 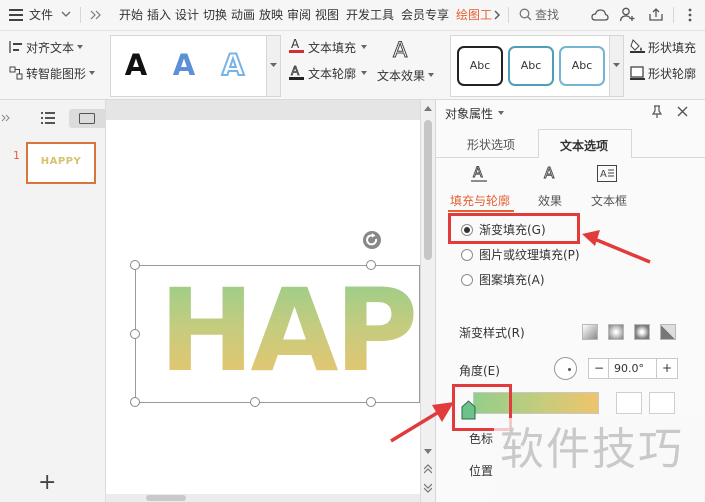 I want to click on next-page-icon, so click(x=428, y=488).